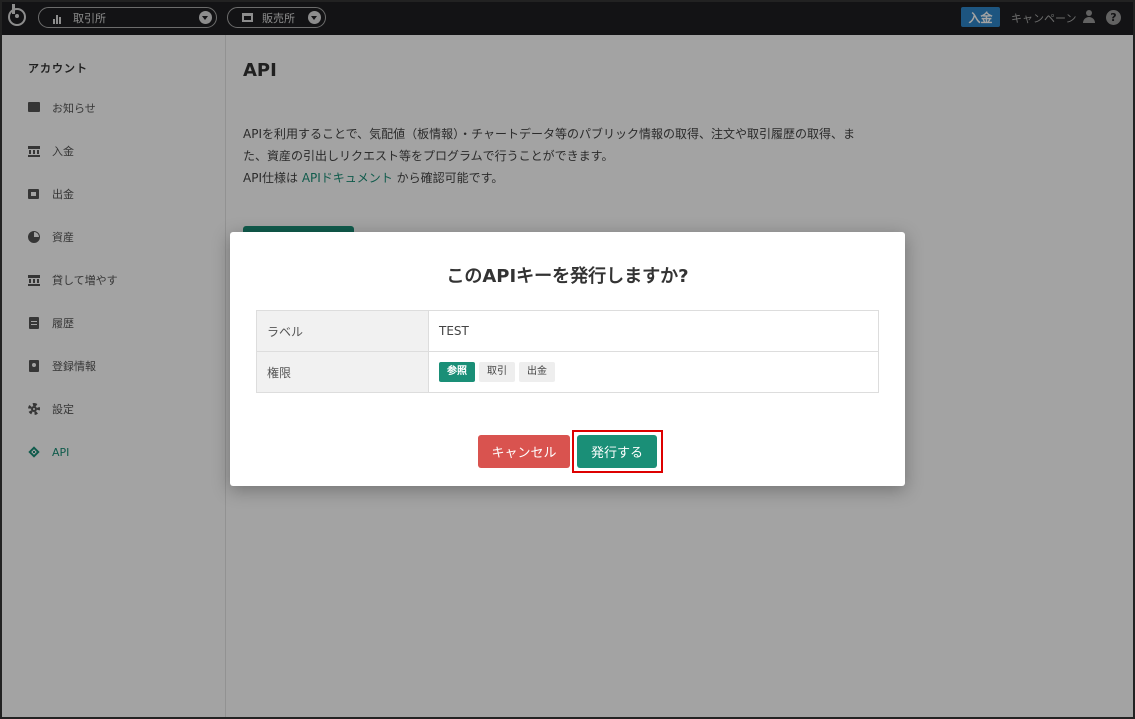 The image size is (1135, 719). What do you see at coordinates (617, 451) in the screenshot?
I see `issue-button-highlight` at bounding box center [617, 451].